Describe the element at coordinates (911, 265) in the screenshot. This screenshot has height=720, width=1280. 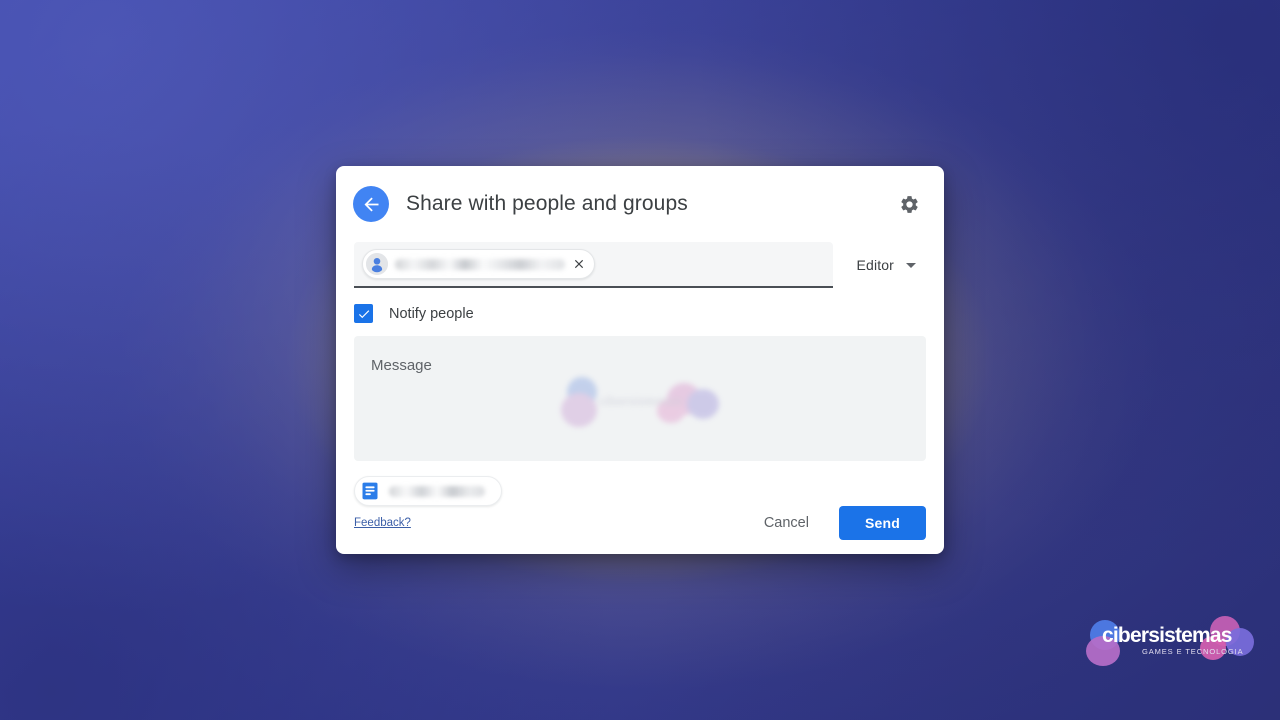
I see `chevron-down-icon` at that location.